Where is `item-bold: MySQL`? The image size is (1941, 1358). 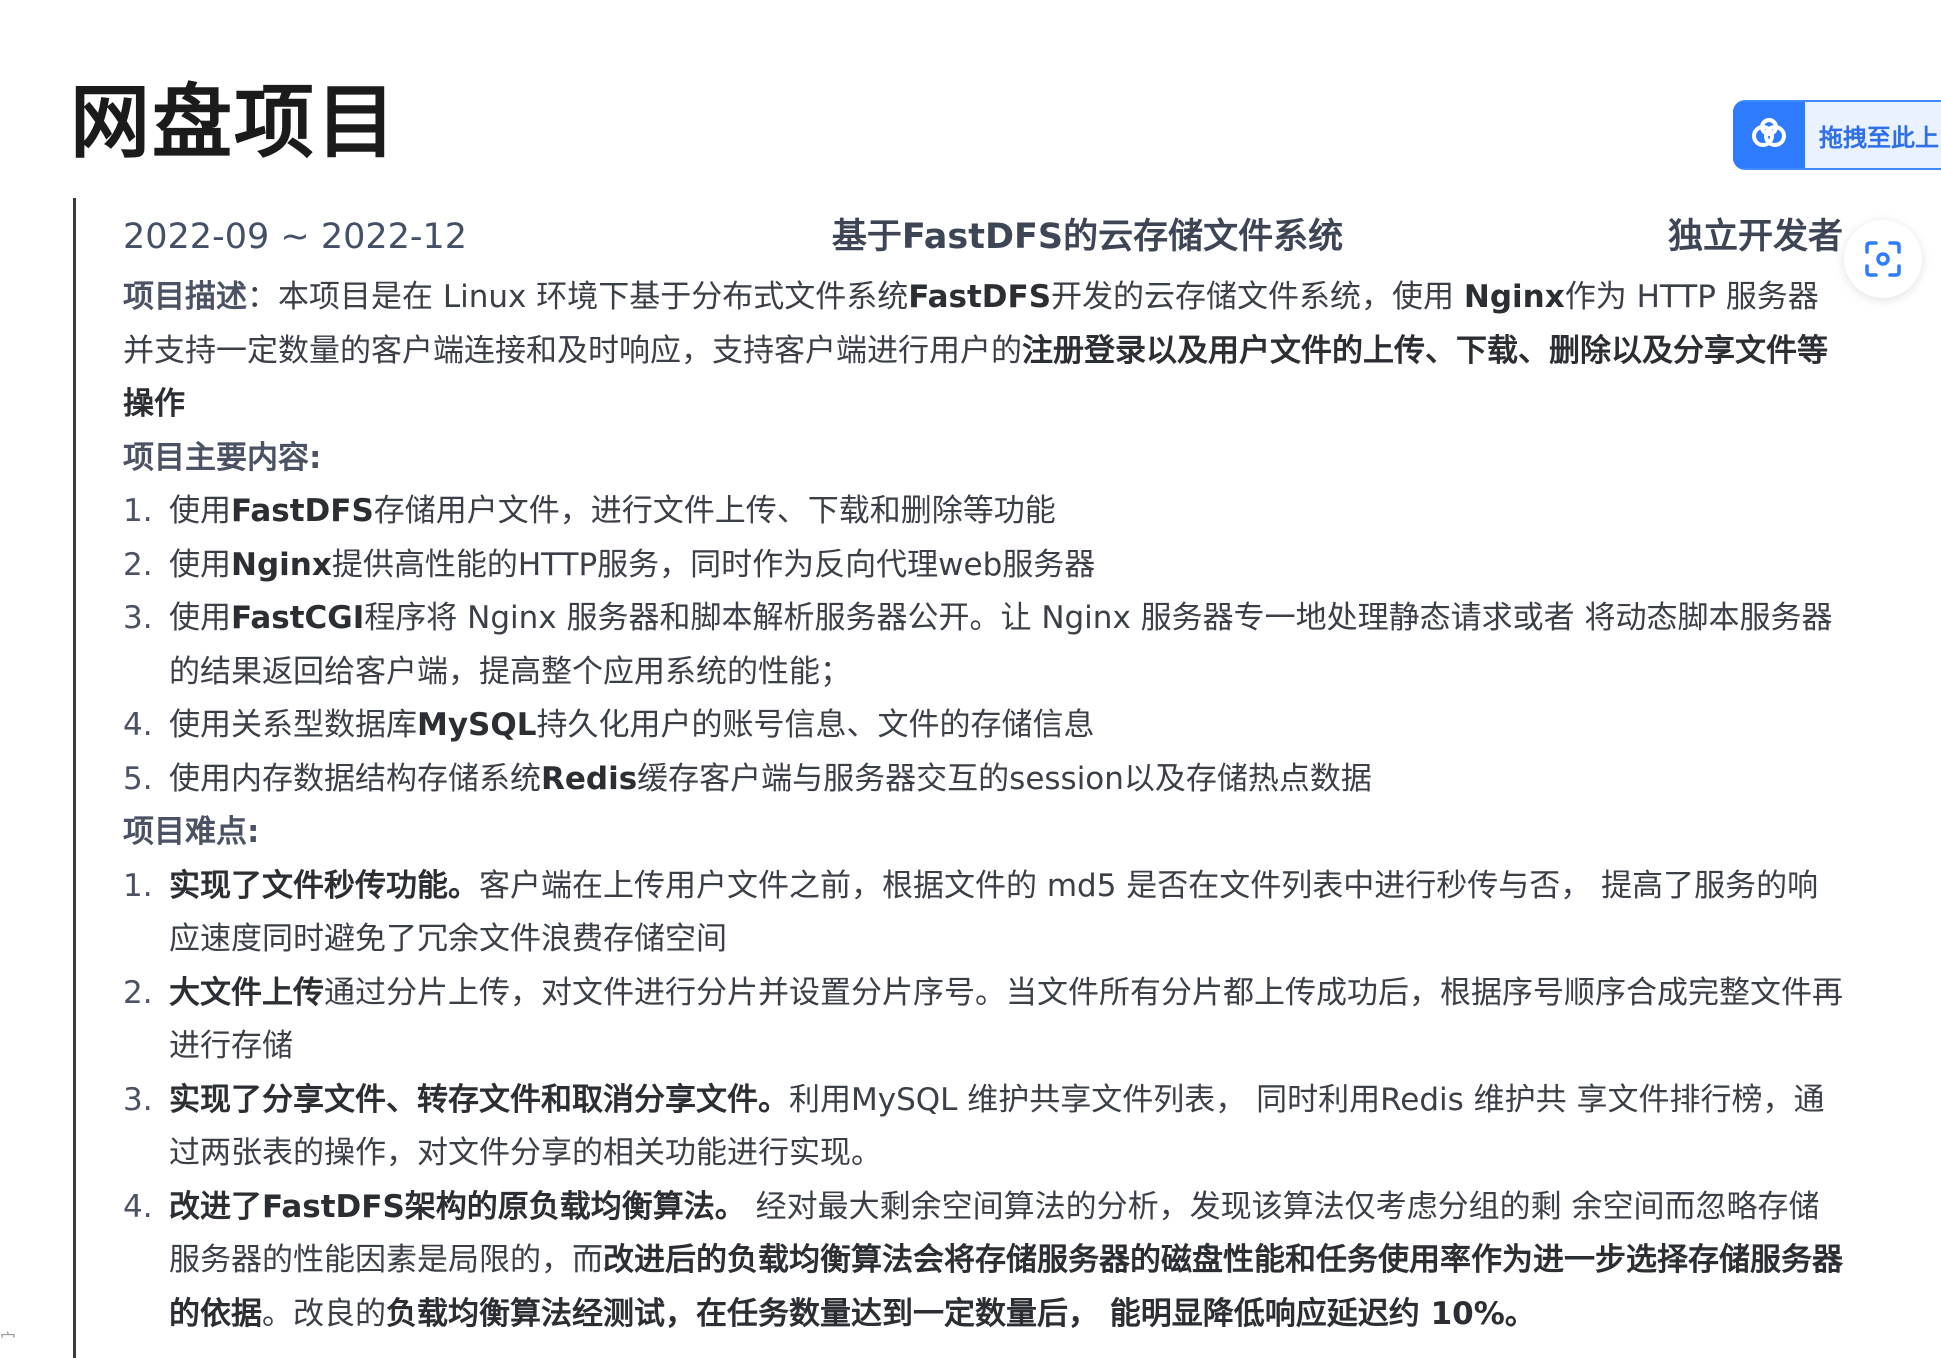
item-bold: MySQL is located at coordinates (477, 725).